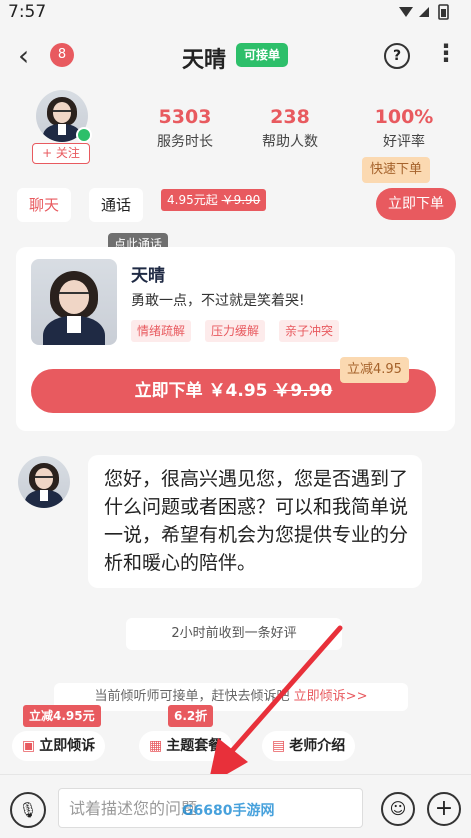  Describe the element at coordinates (398, 809) in the screenshot. I see `emoji-icon: ☺` at that location.